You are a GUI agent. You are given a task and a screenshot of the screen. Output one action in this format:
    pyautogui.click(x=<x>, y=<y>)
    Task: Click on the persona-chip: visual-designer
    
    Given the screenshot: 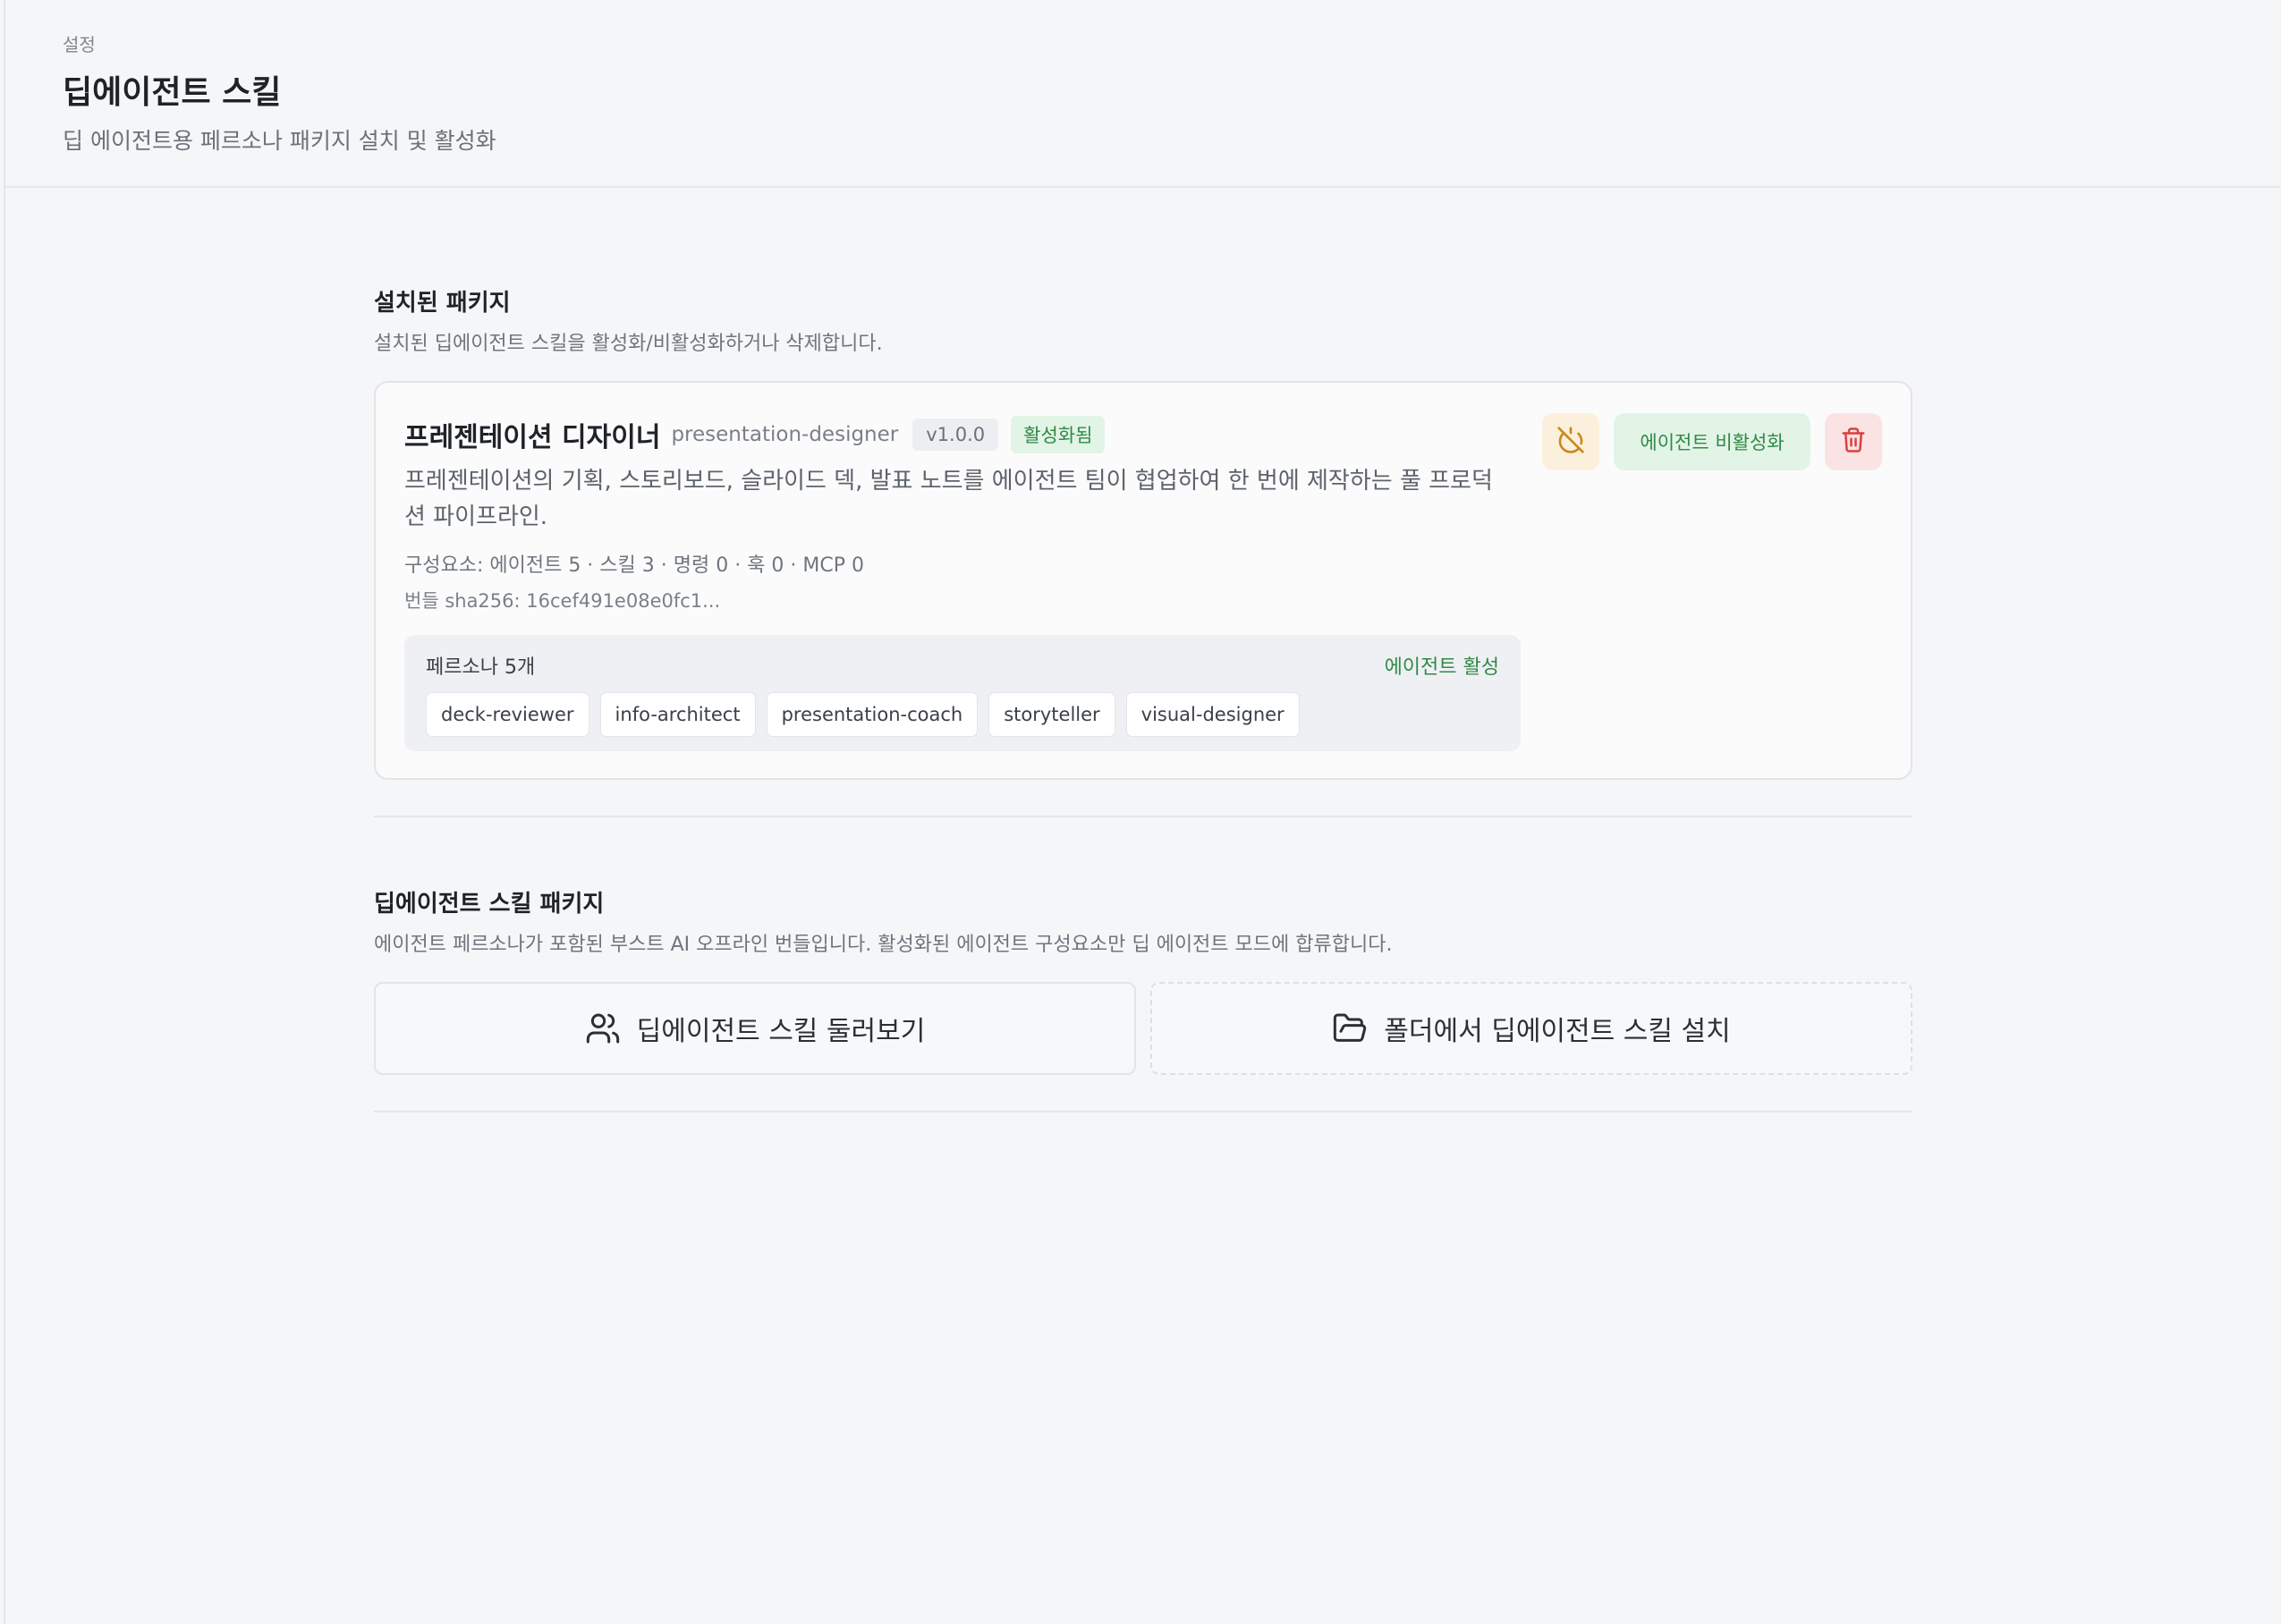 What is the action you would take?
    pyautogui.click(x=1212, y=714)
    